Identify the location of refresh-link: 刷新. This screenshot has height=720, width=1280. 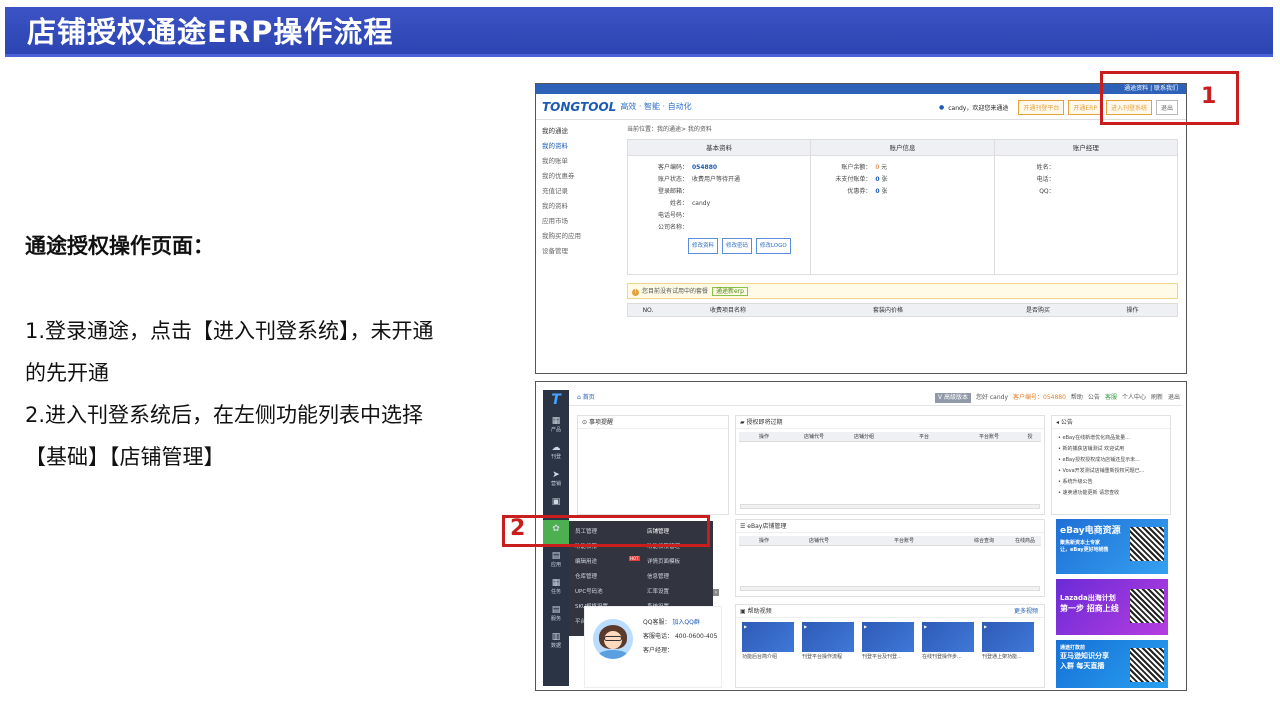
(1157, 398).